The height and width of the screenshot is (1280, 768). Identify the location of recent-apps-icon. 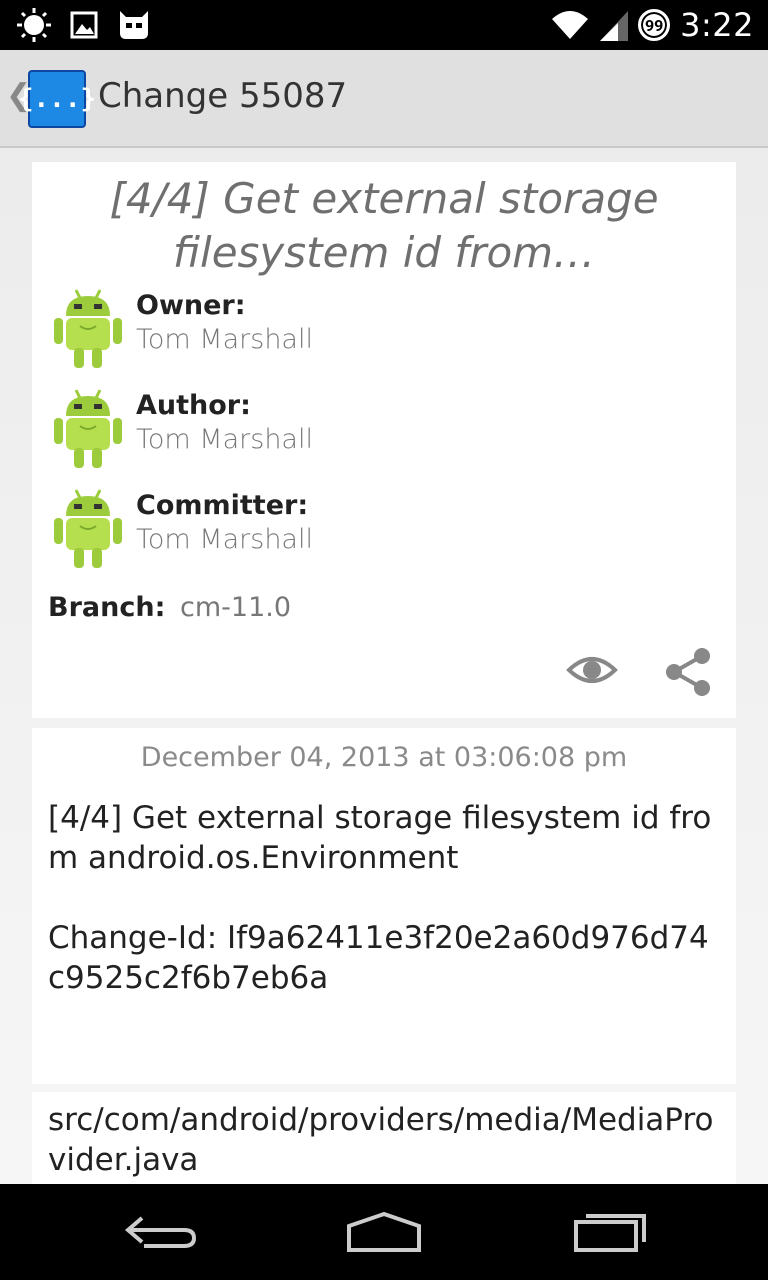
(611, 1232).